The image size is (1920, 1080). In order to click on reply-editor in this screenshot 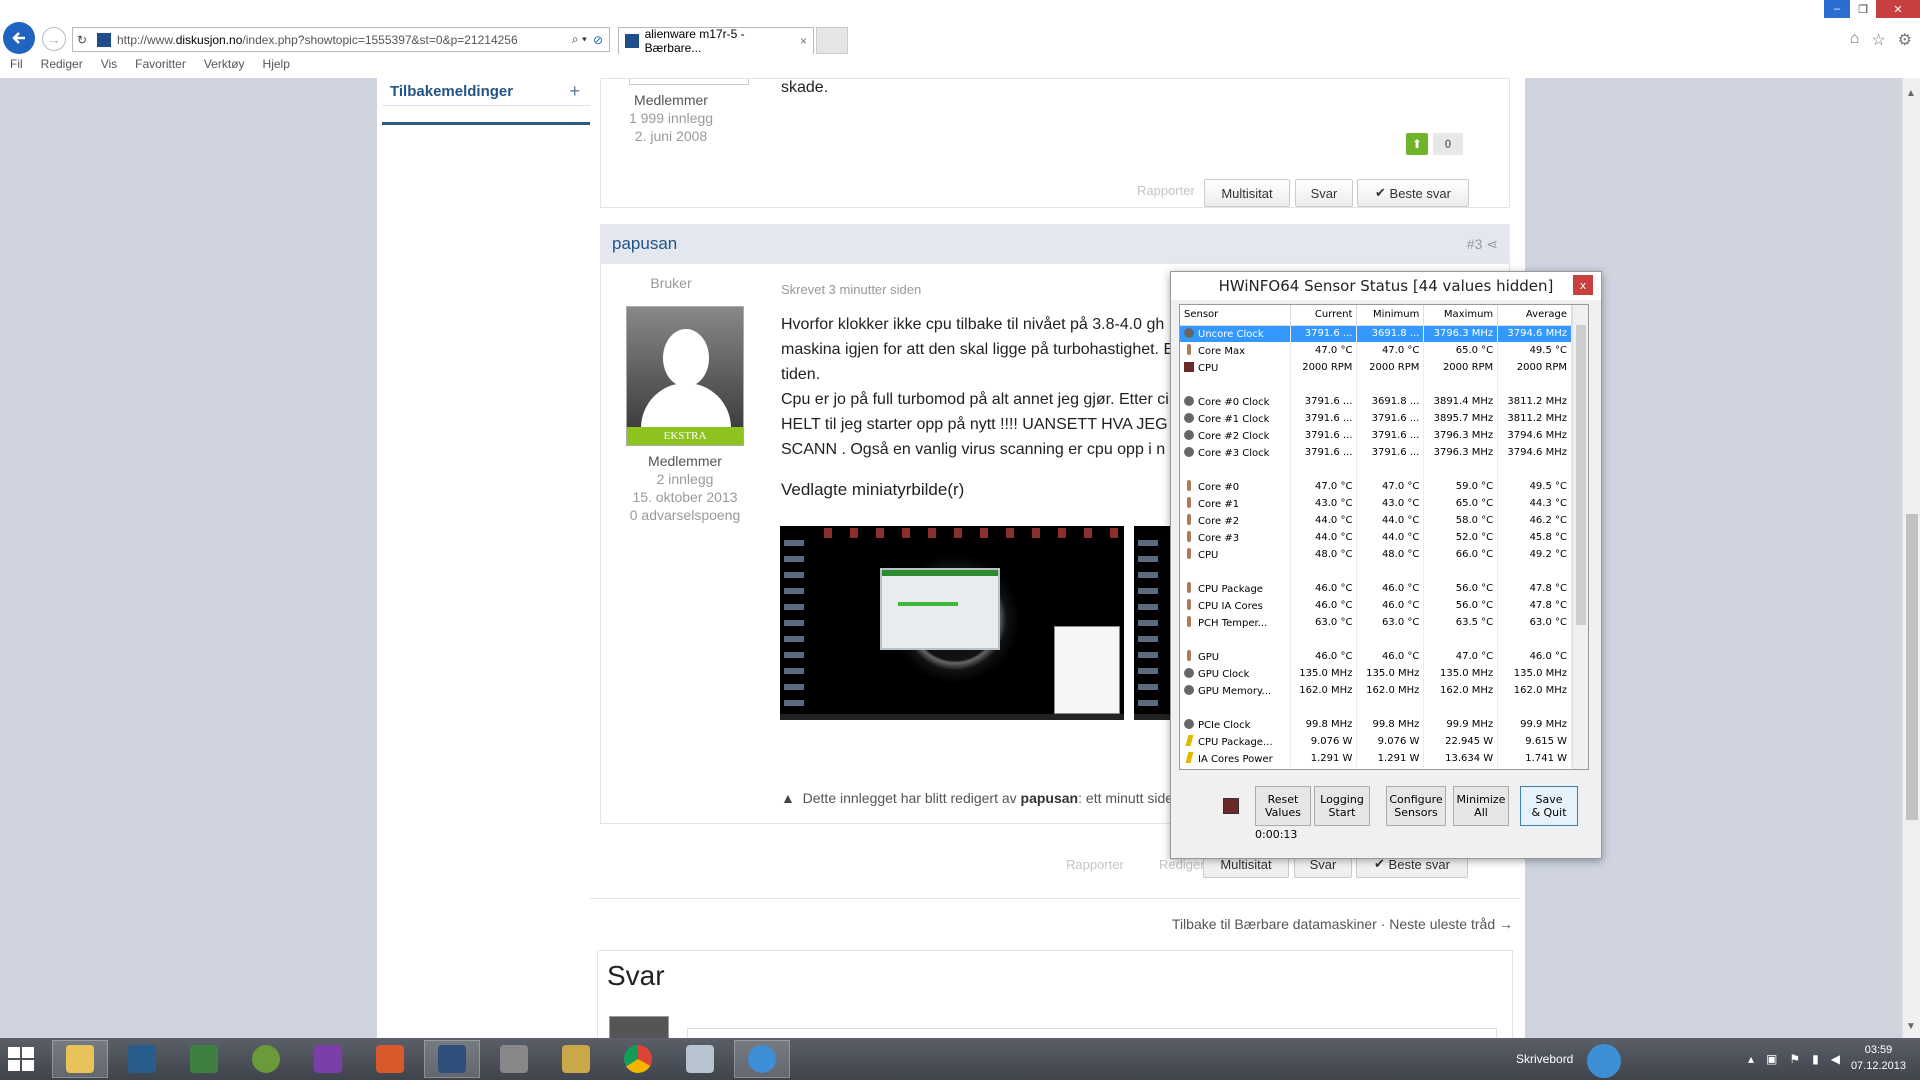, I will do `click(1092, 1033)`.